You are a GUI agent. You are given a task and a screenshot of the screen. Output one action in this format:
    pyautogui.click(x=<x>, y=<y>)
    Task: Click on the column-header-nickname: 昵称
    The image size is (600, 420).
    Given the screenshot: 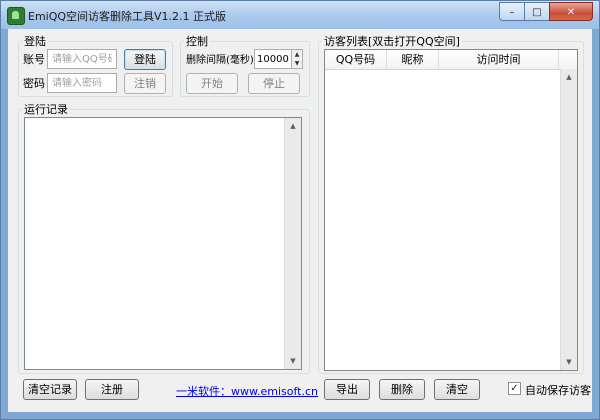 What is the action you would take?
    pyautogui.click(x=413, y=59)
    